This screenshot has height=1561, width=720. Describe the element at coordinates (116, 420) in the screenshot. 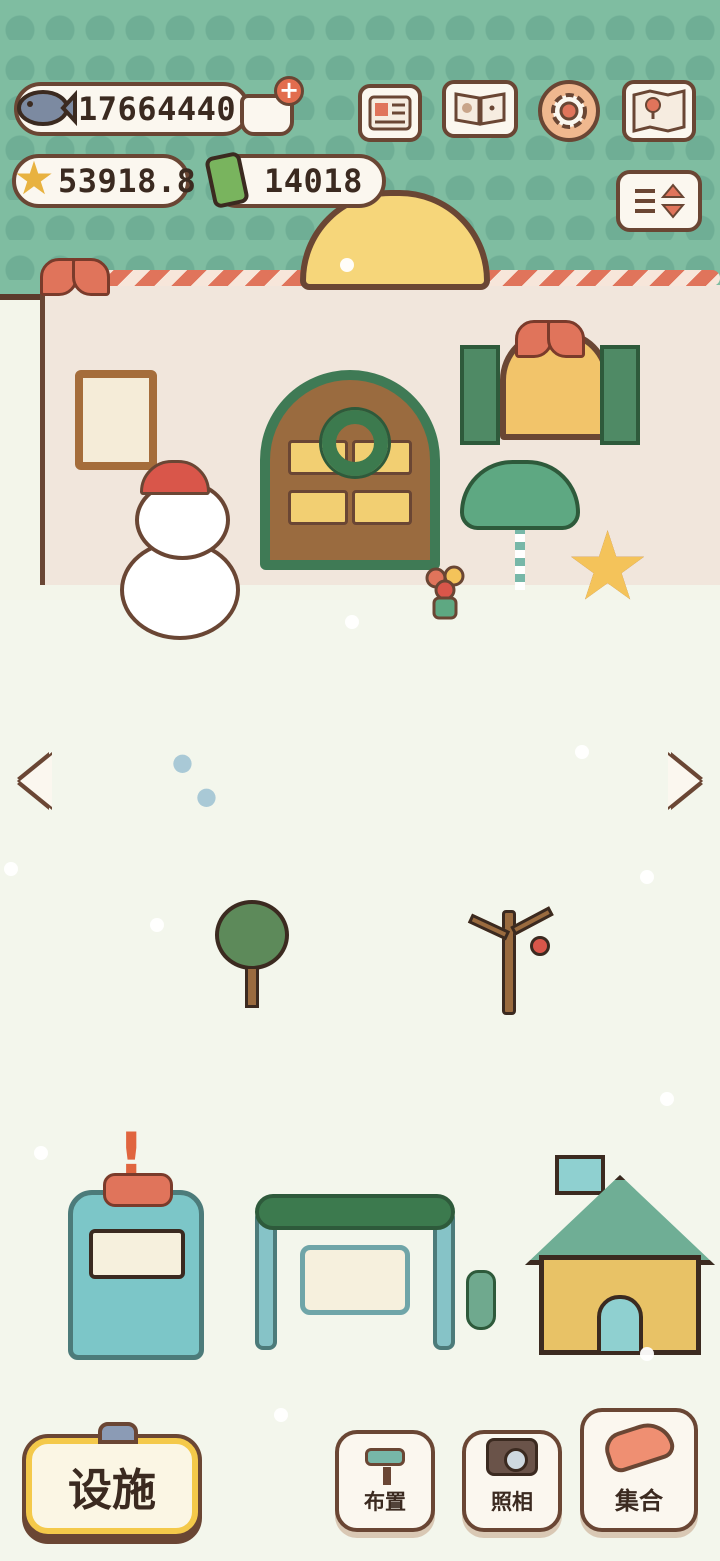

I see `wall-portrait` at that location.